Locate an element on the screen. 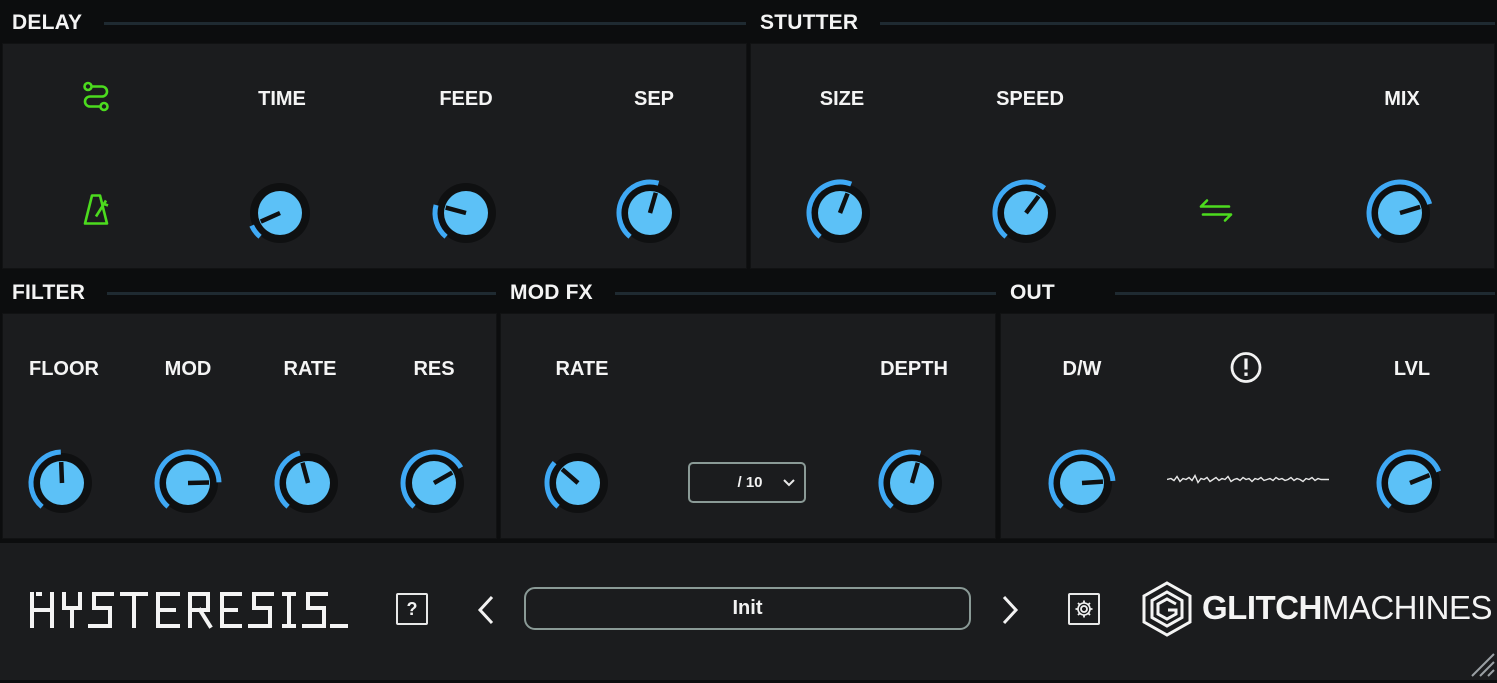 The height and width of the screenshot is (683, 1497). delay-header: DELAY is located at coordinates (379, 23).